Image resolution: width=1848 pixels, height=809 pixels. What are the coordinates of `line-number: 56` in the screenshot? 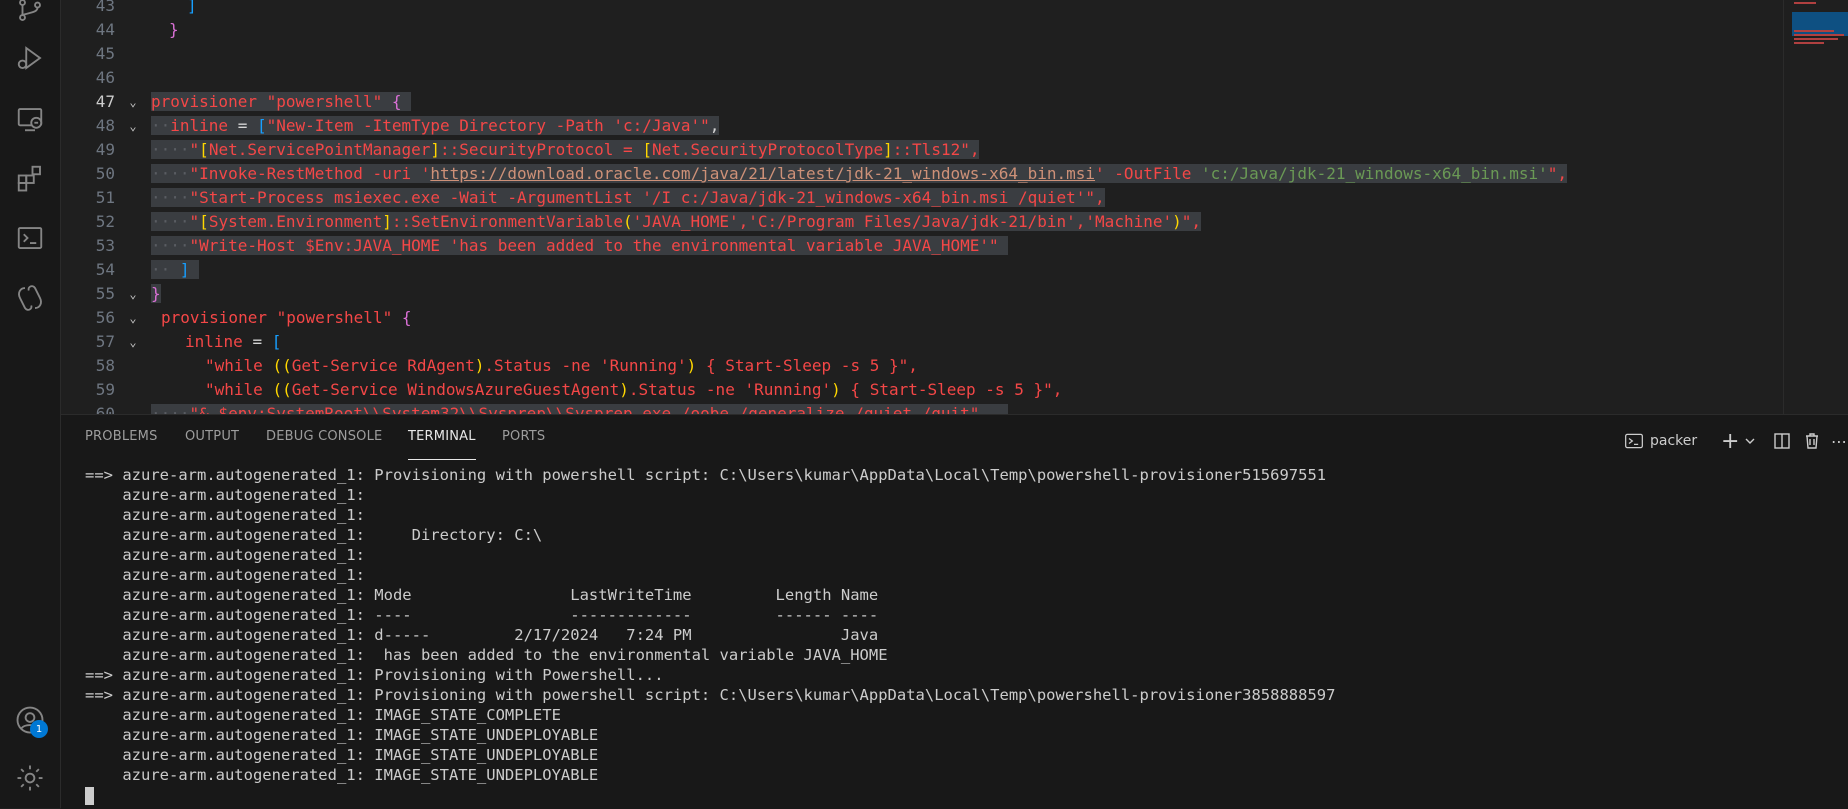 It's located at (105, 317).